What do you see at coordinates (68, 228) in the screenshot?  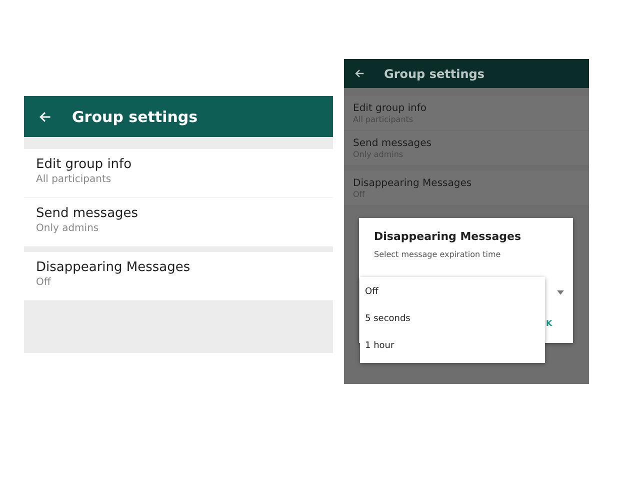 I see `setting-value: Only admins` at bounding box center [68, 228].